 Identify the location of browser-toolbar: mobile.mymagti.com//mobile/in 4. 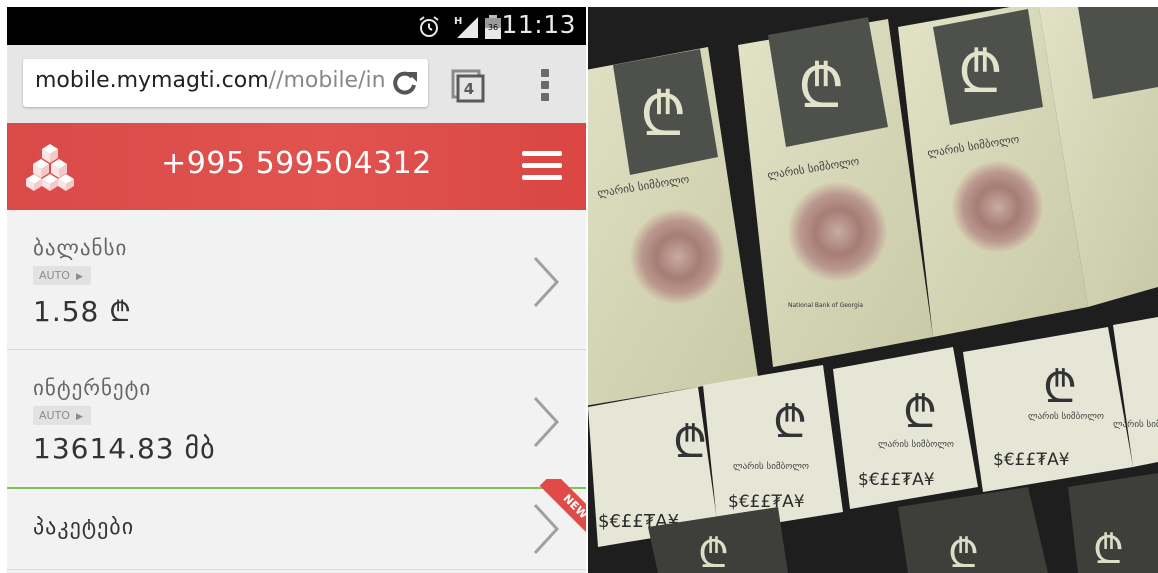
(296, 84).